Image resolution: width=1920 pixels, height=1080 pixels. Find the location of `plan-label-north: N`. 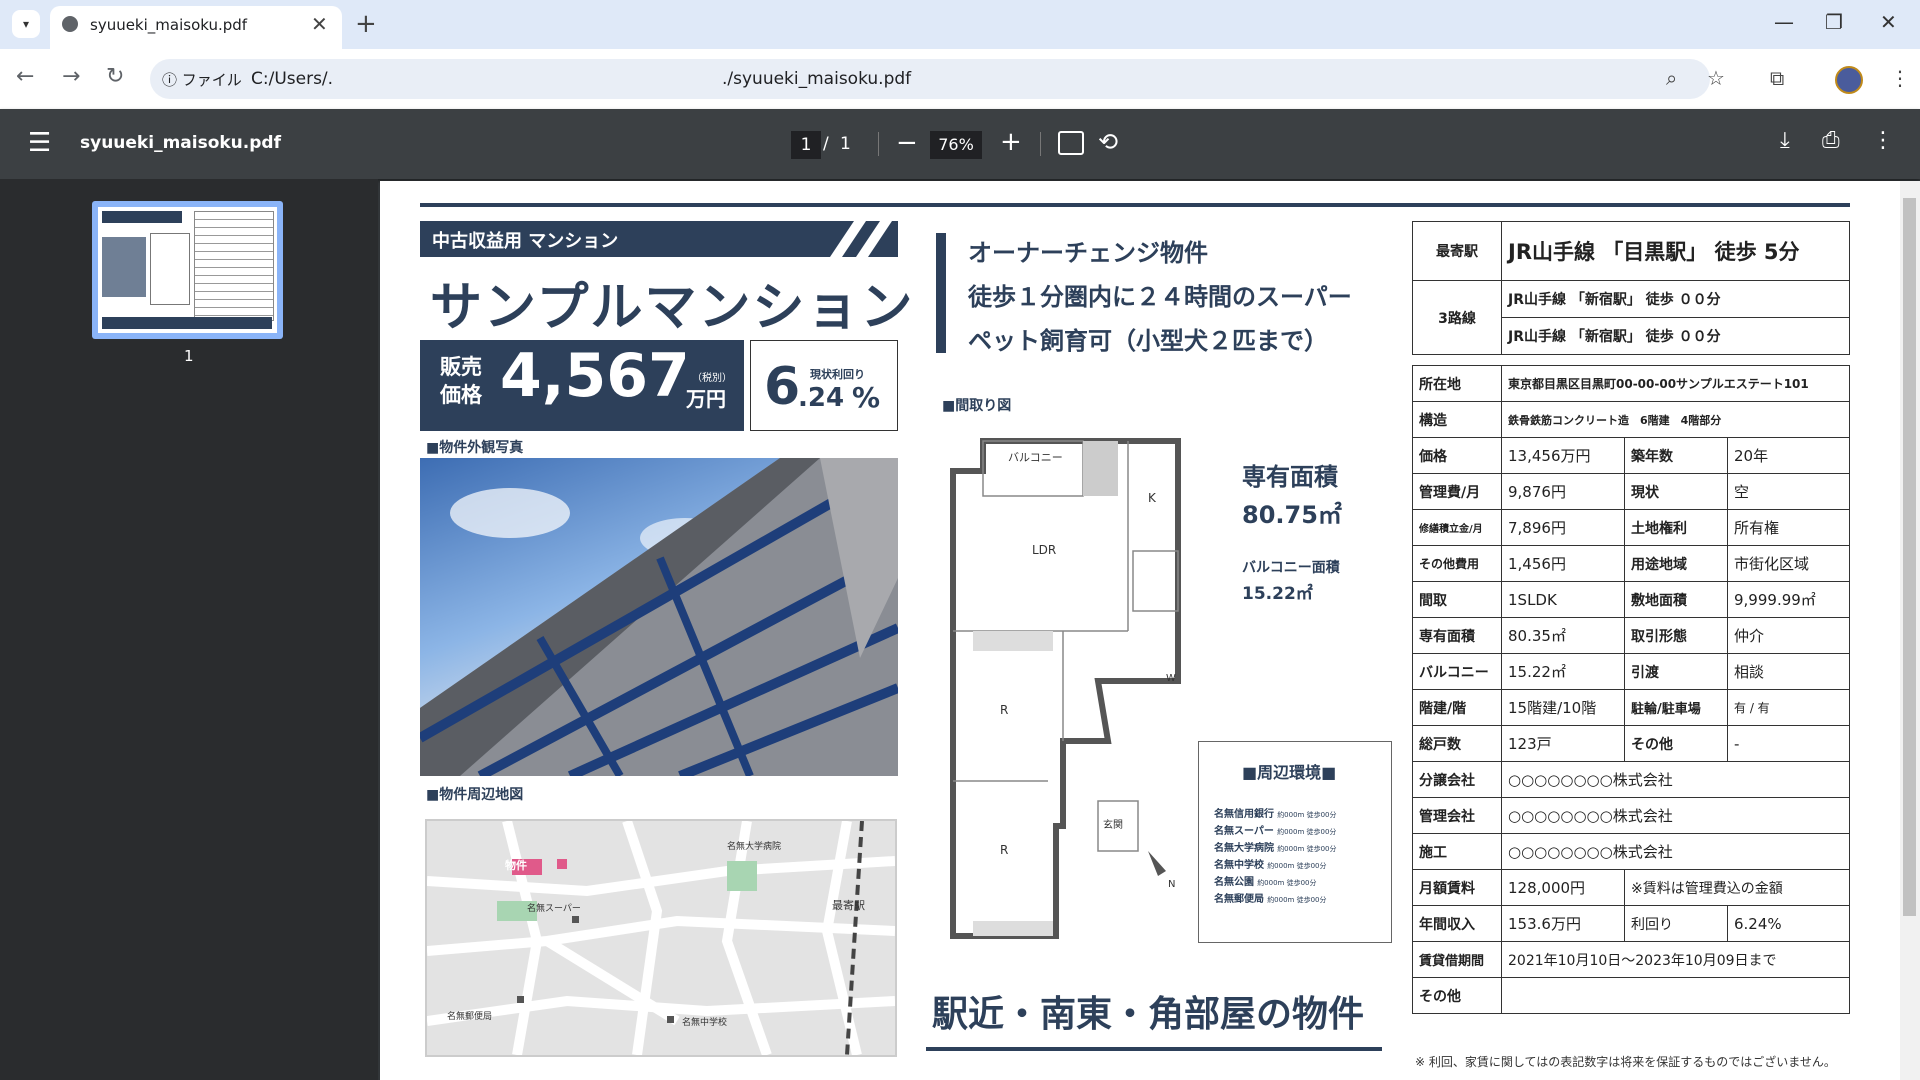

plan-label-north: N is located at coordinates (1172, 884).